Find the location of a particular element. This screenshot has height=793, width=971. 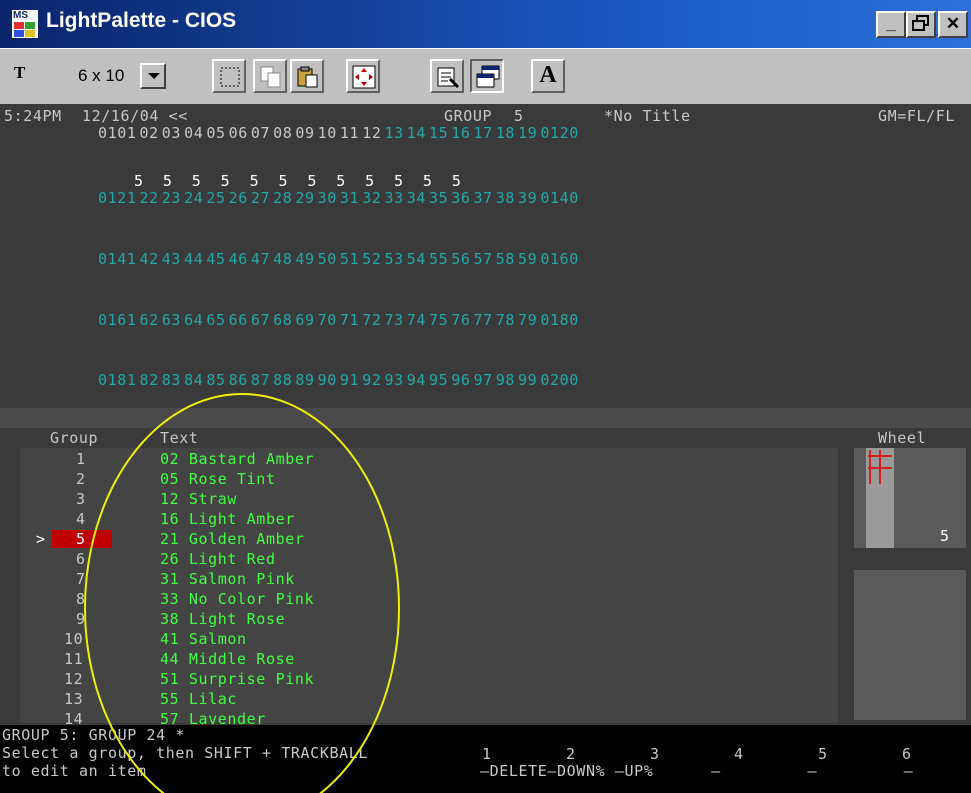

title-bar: MS LightPalette - CIOS _ ✕ is located at coordinates (485, 24).